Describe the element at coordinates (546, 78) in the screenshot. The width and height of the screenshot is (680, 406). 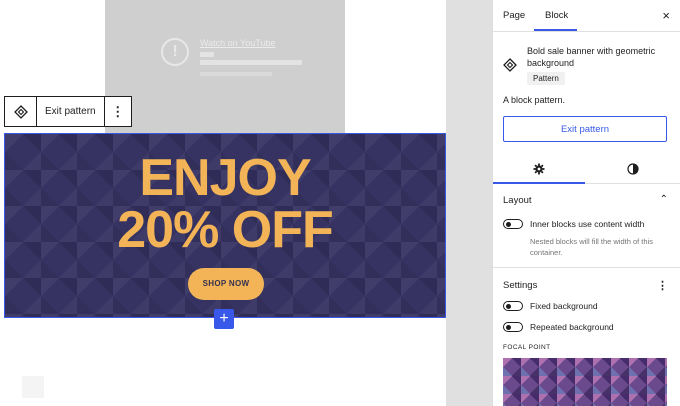
I see `pattern-badge: Pattern` at that location.